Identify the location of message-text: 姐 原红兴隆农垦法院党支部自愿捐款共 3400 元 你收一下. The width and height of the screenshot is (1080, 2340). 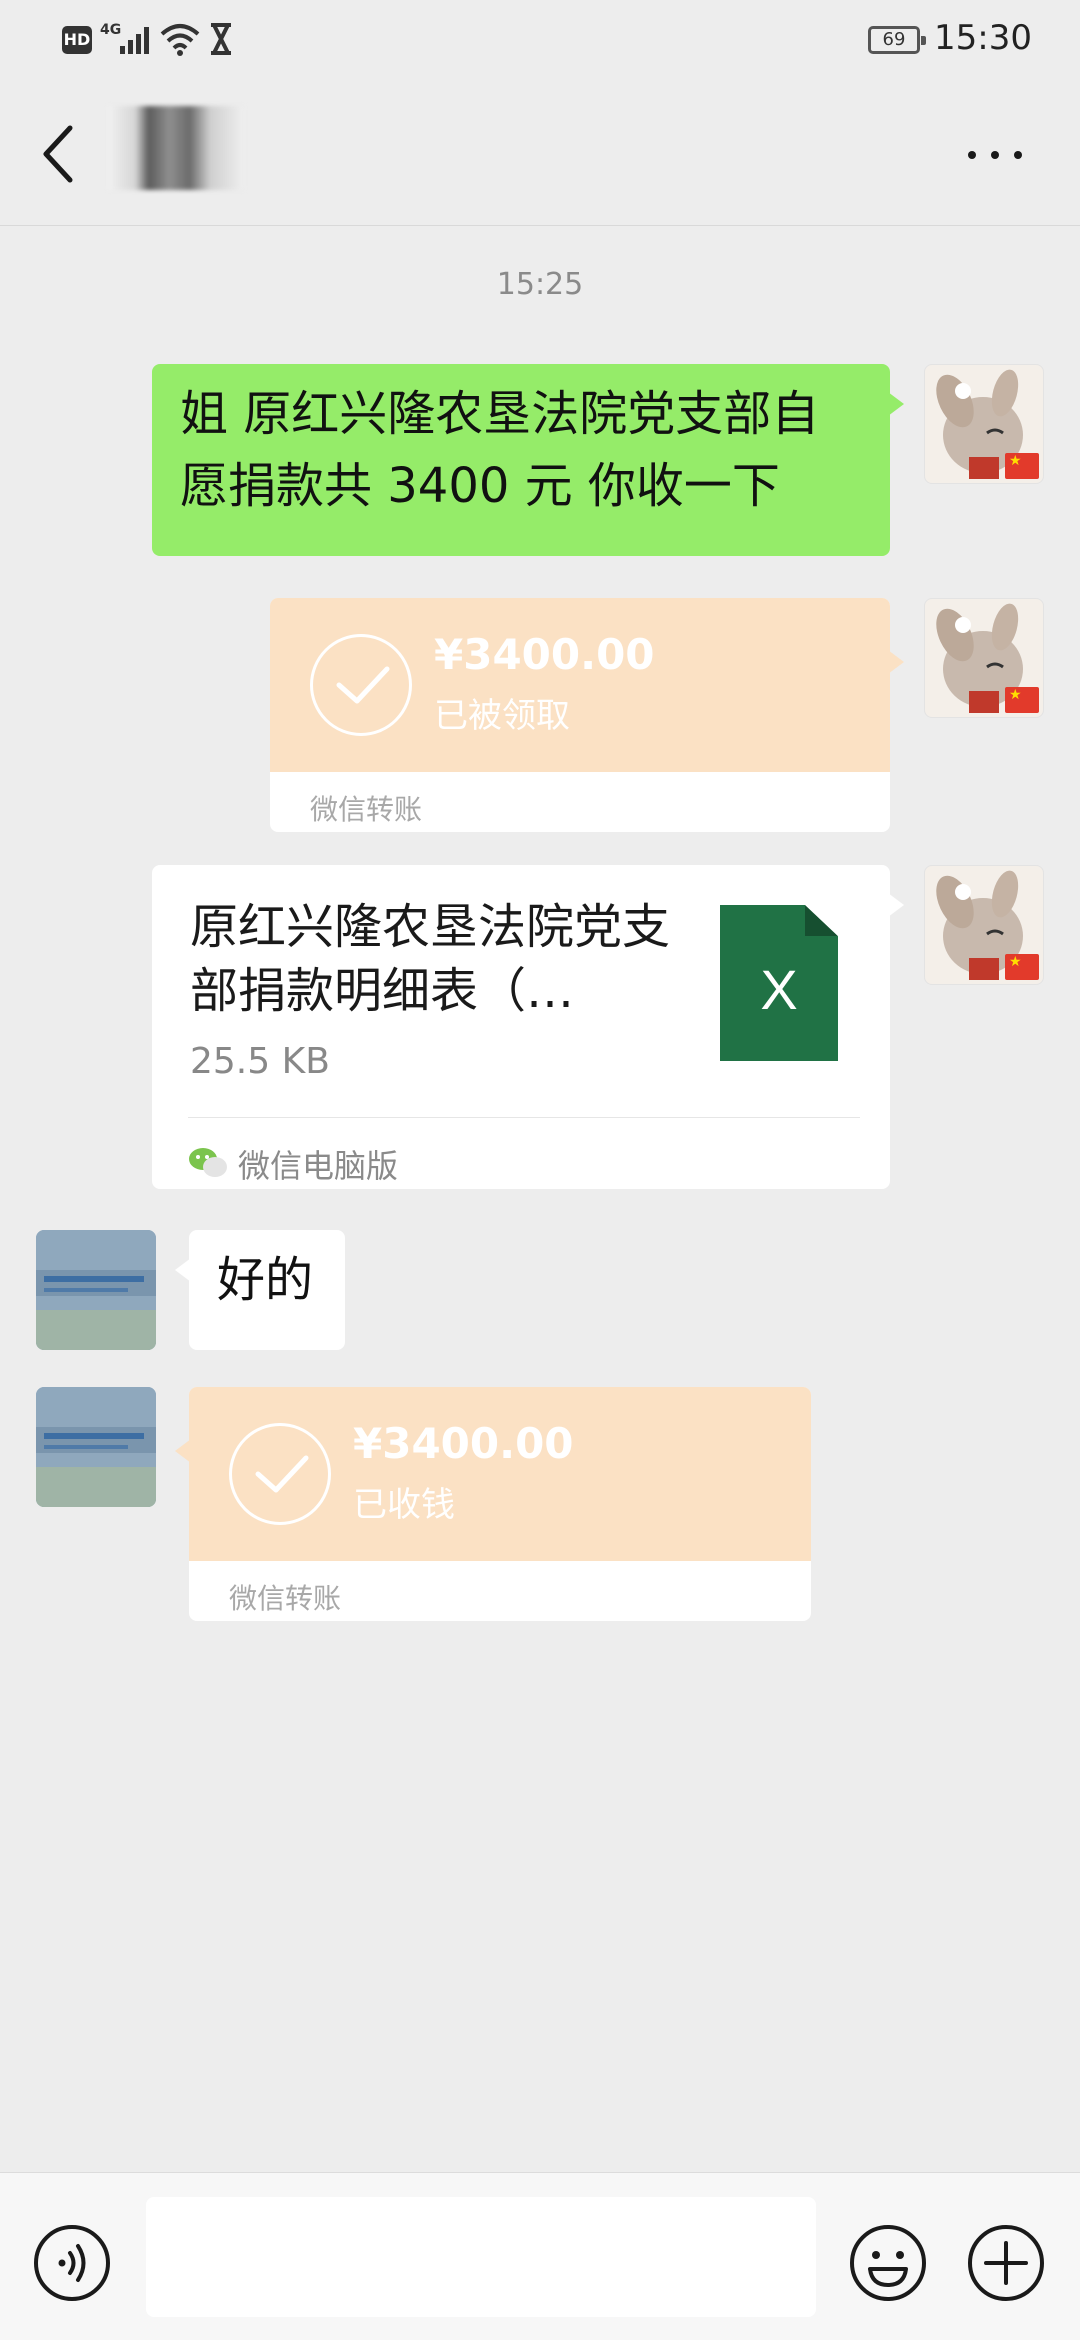
(500, 450).